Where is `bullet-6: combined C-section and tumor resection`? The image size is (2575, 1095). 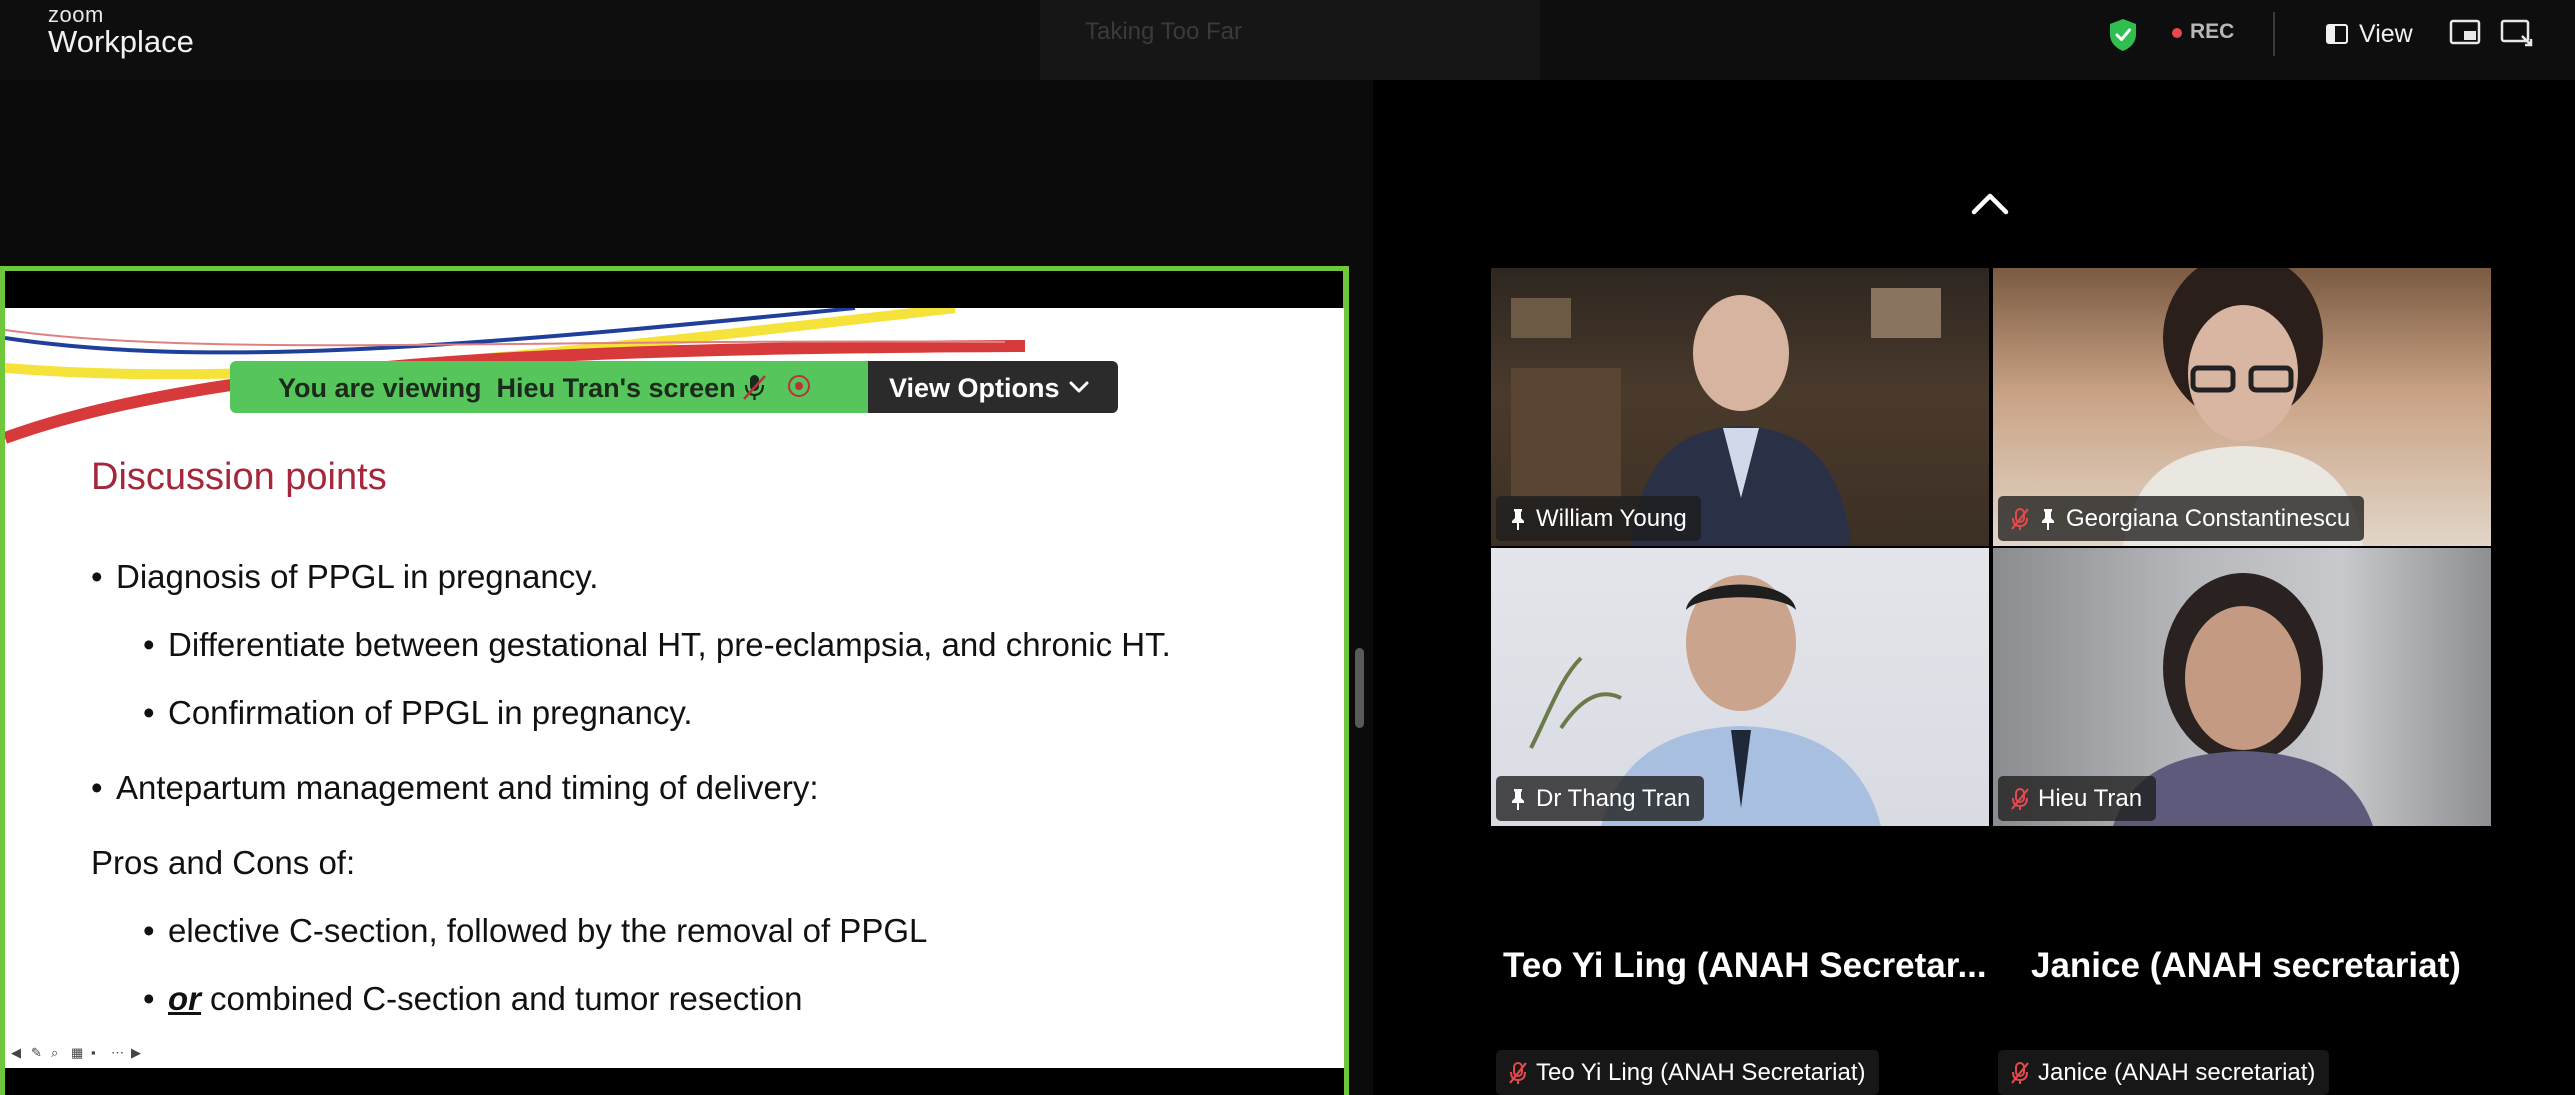 bullet-6: combined C-section and tumor resection is located at coordinates (506, 998).